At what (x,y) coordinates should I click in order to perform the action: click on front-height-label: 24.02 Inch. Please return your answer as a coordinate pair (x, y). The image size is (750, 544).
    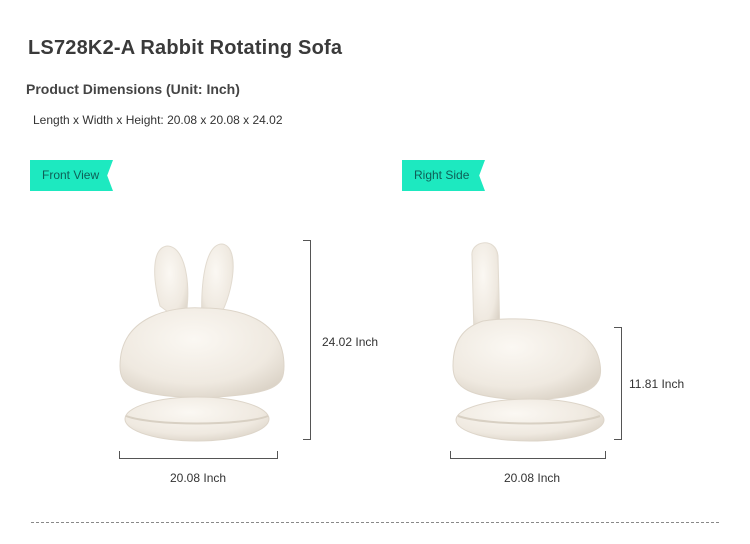
    Looking at the image, I should click on (350, 342).